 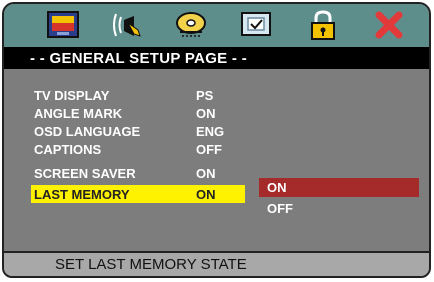 I want to click on close-icon, so click(x=389, y=24).